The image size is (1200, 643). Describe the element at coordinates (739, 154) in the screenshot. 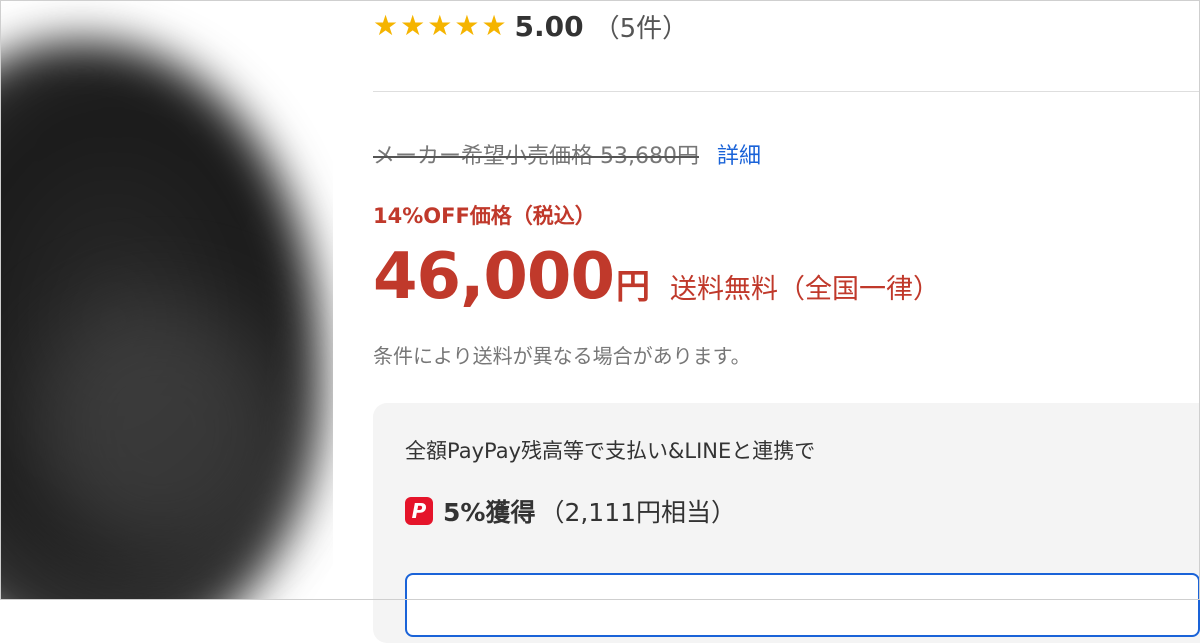

I see `details-link: 詳細` at that location.